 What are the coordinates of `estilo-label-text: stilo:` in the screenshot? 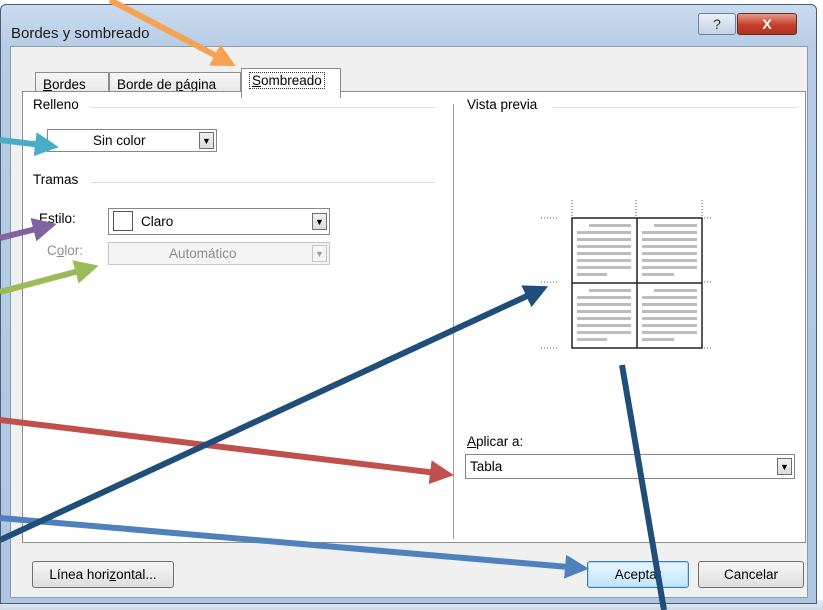 It's located at (62, 218).